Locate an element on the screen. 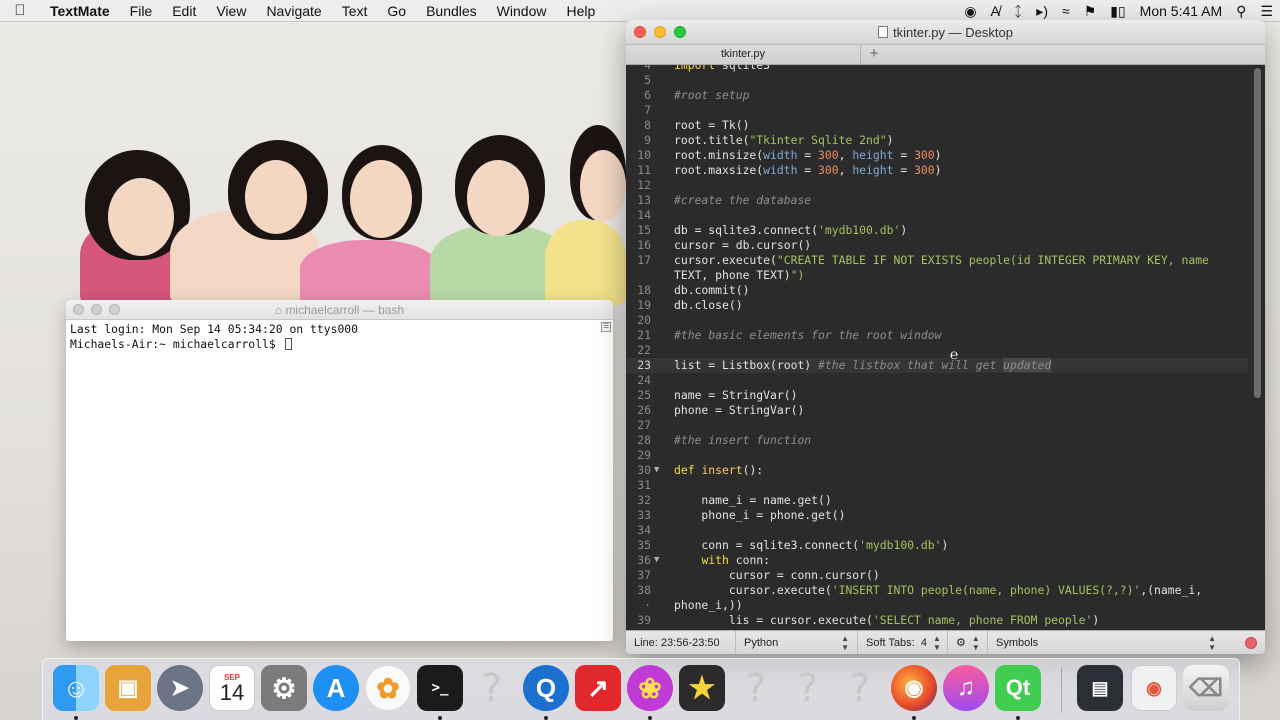  finder-icon: ☺ is located at coordinates (76, 692).